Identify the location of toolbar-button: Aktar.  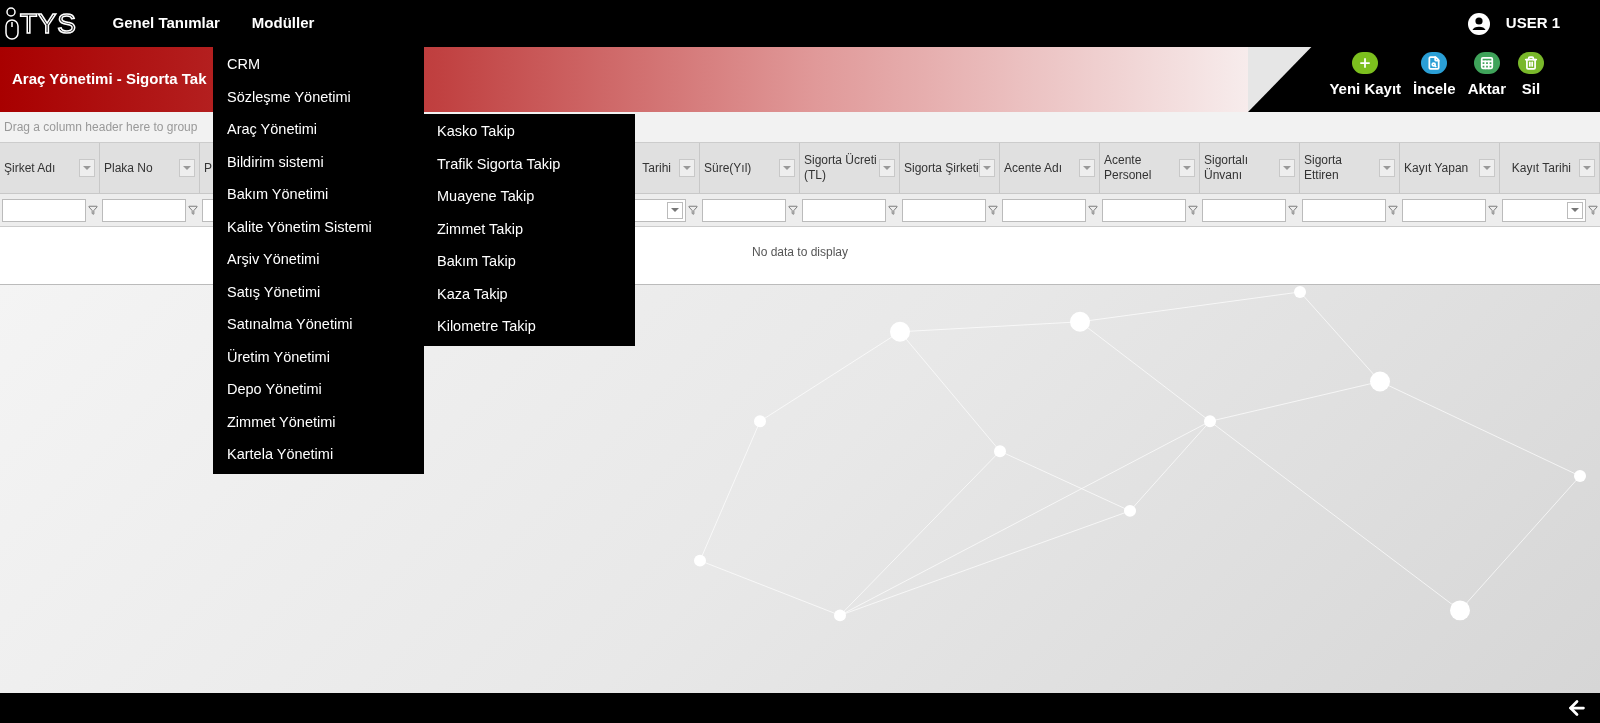
(1486, 75).